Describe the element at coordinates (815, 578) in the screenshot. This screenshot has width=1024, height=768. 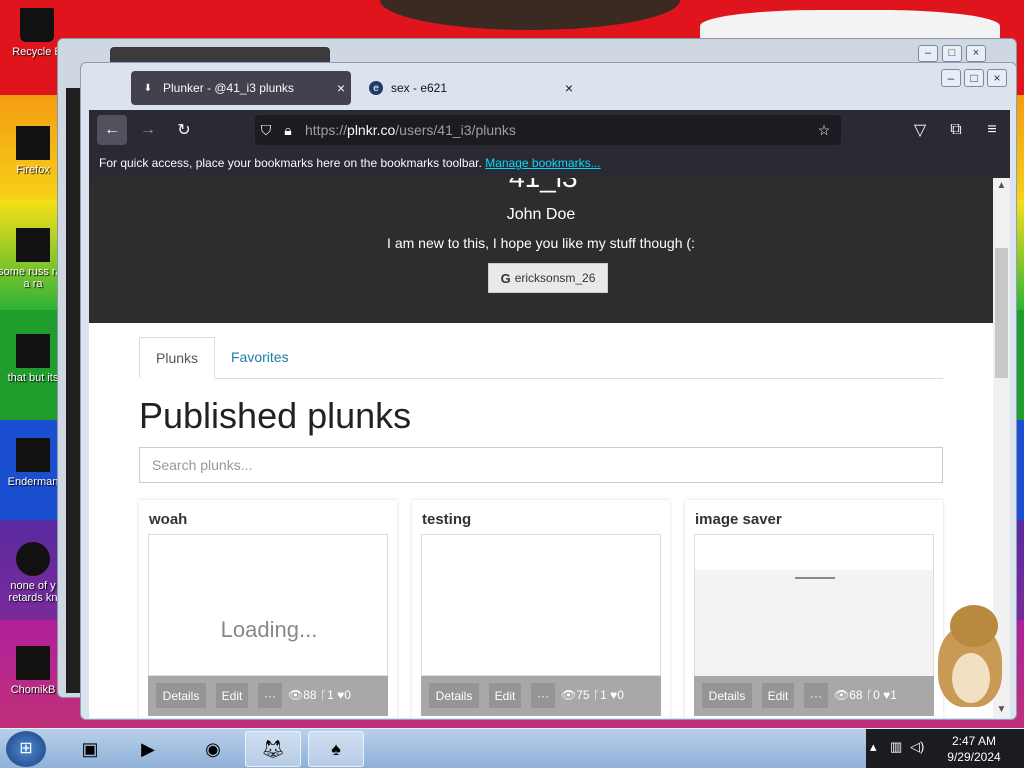
I see `preview-text-line` at that location.